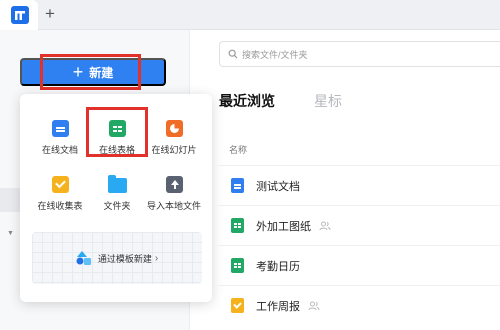  What do you see at coordinates (174, 128) in the screenshot?
I see `online-slide-icon` at bounding box center [174, 128].